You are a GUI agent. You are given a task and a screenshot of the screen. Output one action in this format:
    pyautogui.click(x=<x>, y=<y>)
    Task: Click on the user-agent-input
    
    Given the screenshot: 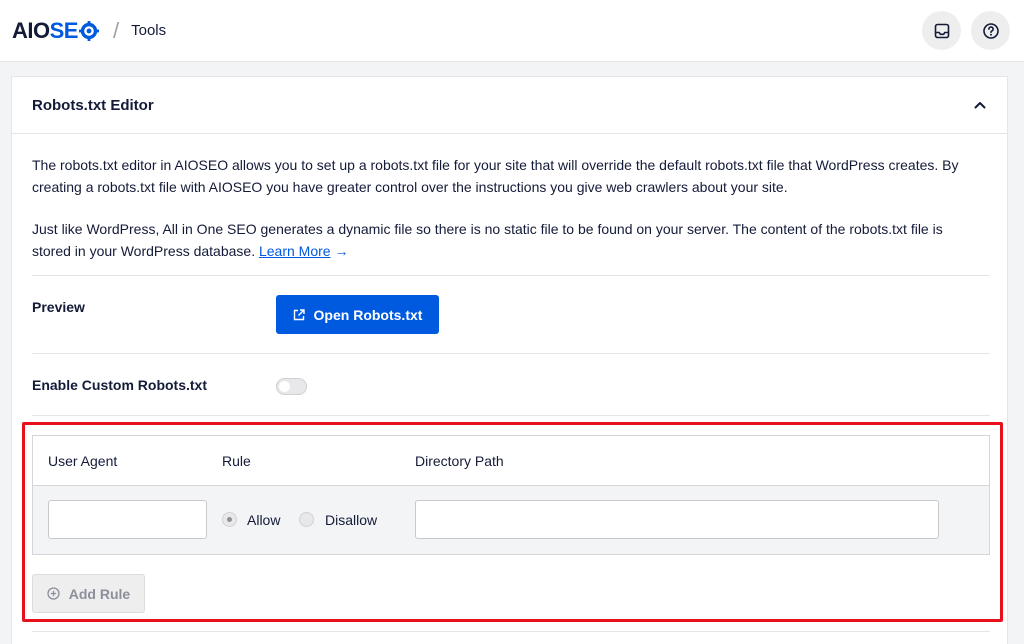 What is the action you would take?
    pyautogui.click(x=127, y=519)
    